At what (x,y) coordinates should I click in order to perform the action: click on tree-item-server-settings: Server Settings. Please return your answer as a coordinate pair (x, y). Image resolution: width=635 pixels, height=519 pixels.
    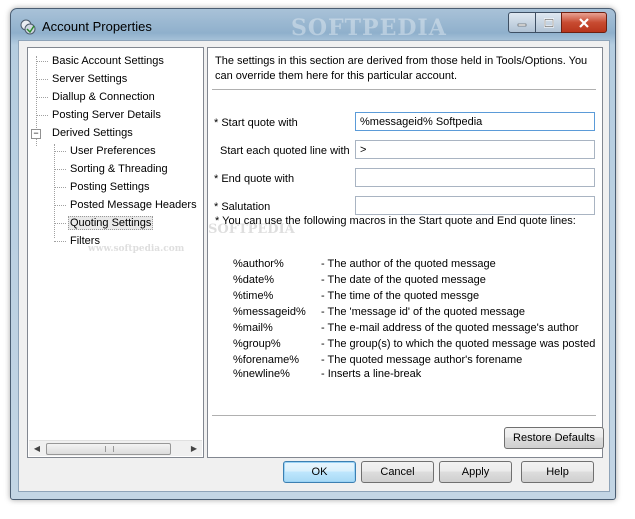
    Looking at the image, I should click on (89, 79).